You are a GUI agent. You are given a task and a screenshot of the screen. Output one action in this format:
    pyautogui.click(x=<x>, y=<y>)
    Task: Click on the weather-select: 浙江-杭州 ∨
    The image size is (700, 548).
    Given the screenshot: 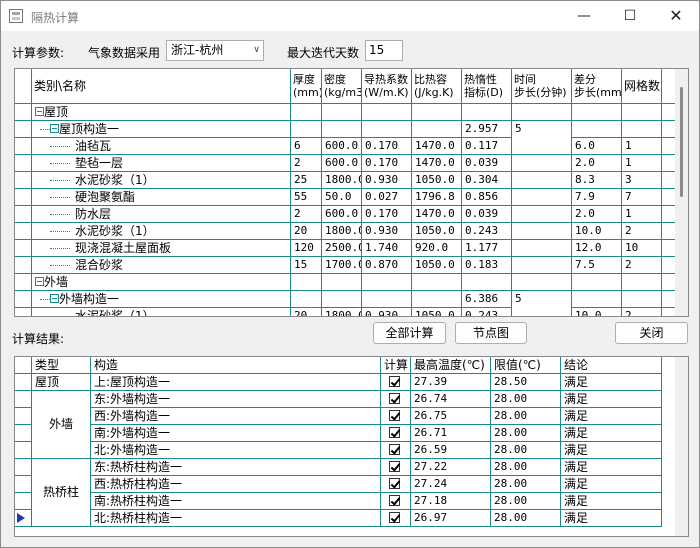 What is the action you would take?
    pyautogui.click(x=215, y=50)
    